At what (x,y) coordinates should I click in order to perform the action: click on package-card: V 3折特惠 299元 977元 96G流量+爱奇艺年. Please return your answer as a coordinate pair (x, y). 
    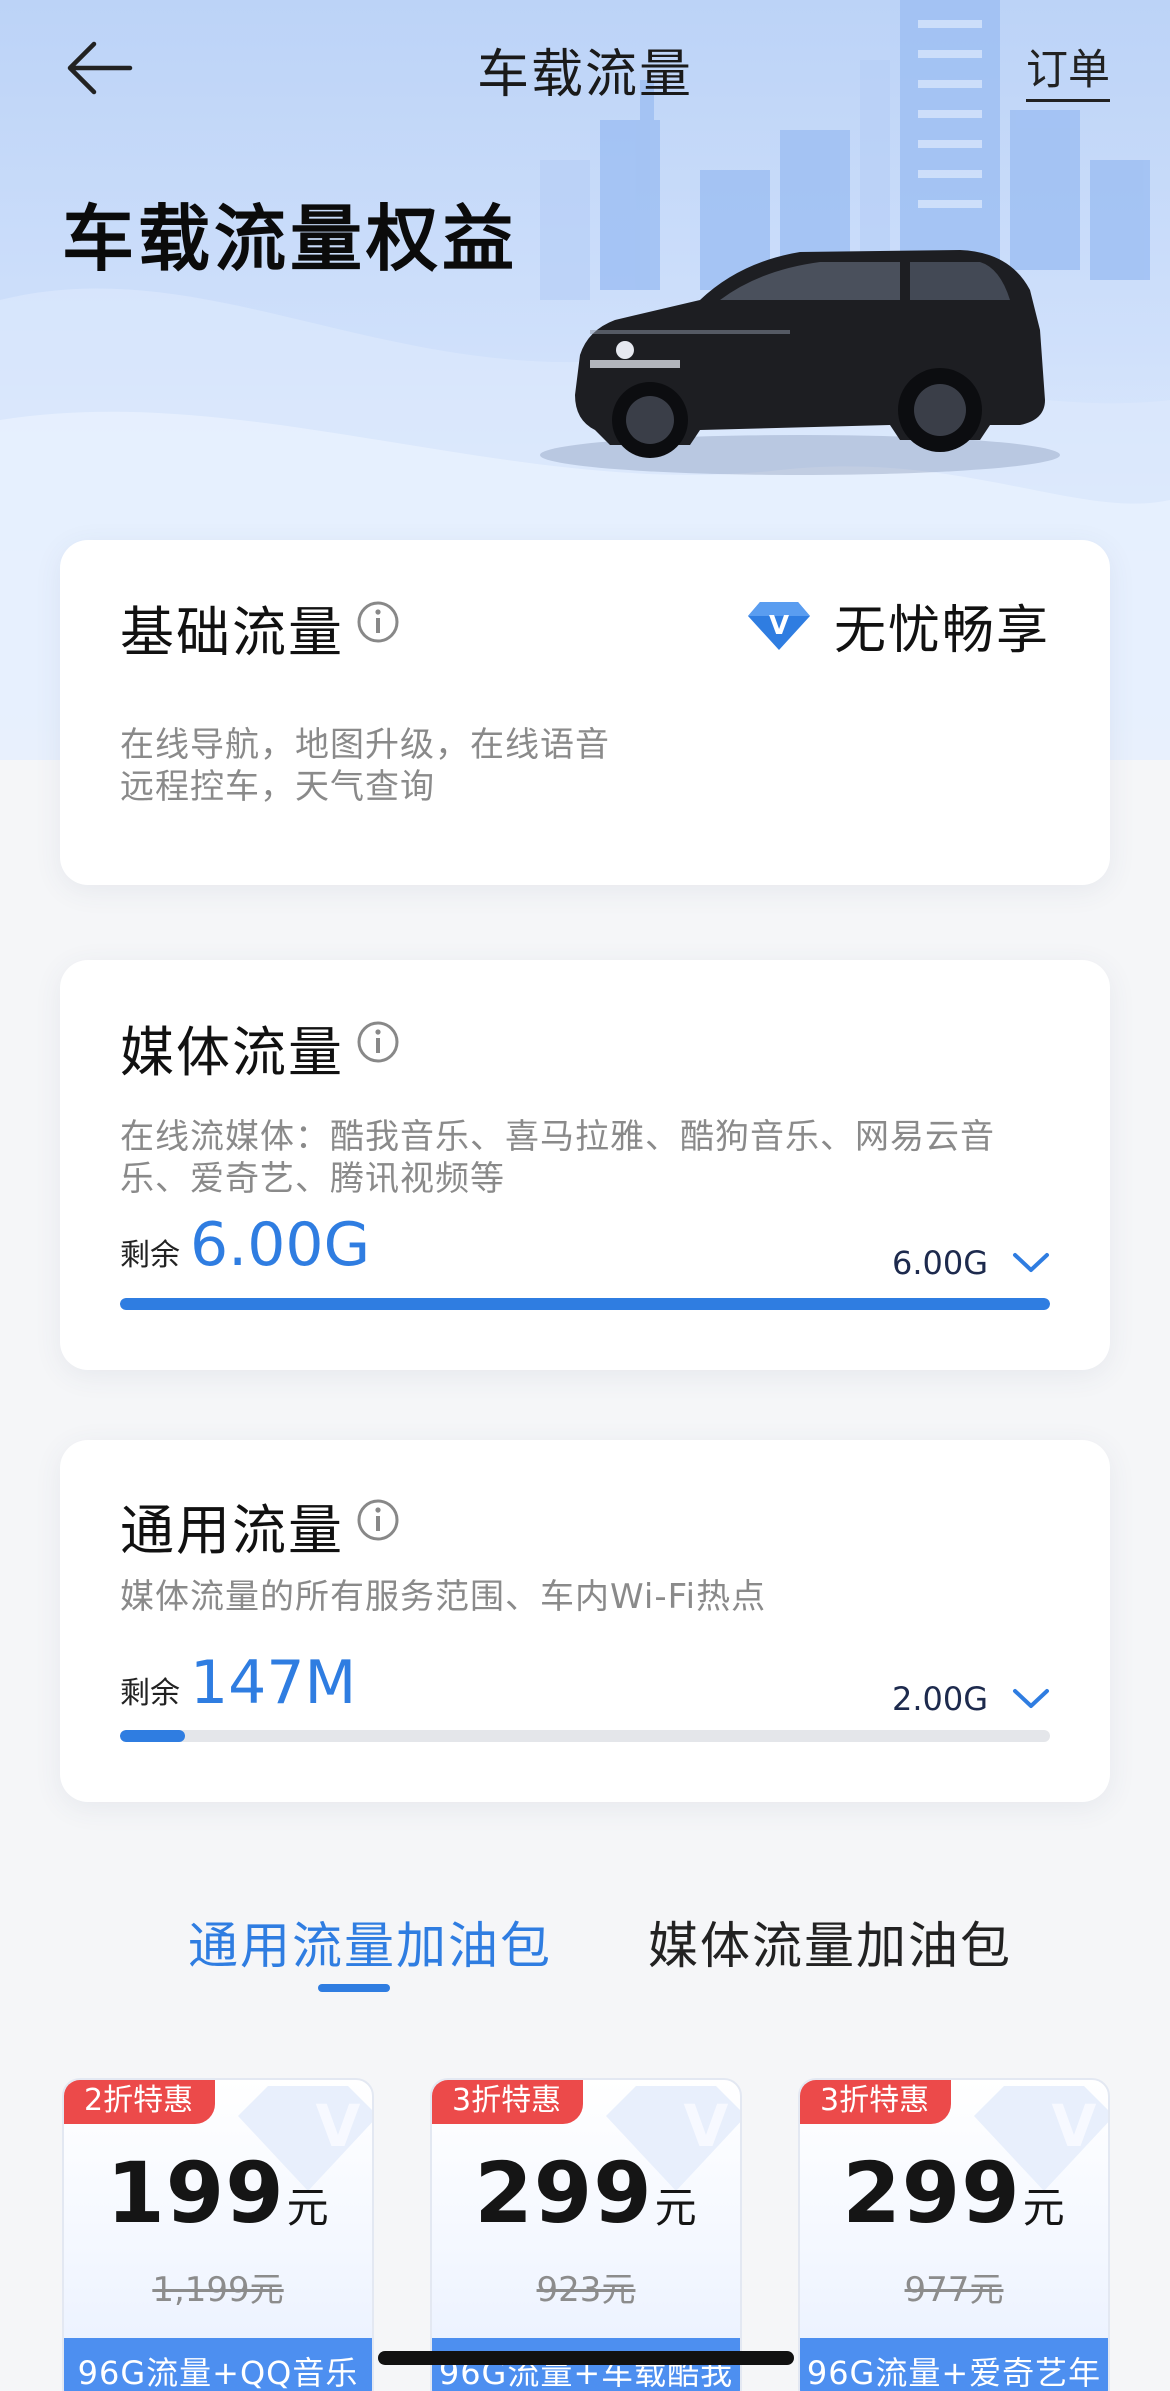
    Looking at the image, I should click on (954, 2234).